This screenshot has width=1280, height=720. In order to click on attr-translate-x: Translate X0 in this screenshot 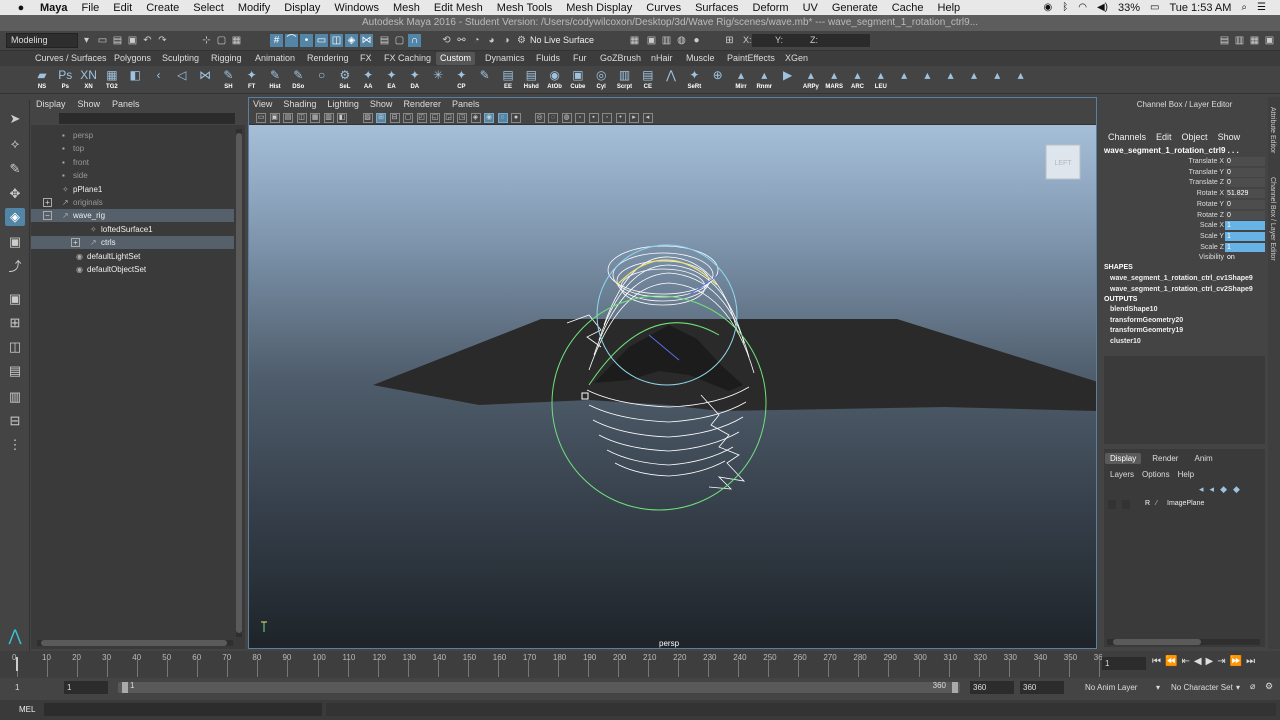, I will do `click(1184, 162)`.